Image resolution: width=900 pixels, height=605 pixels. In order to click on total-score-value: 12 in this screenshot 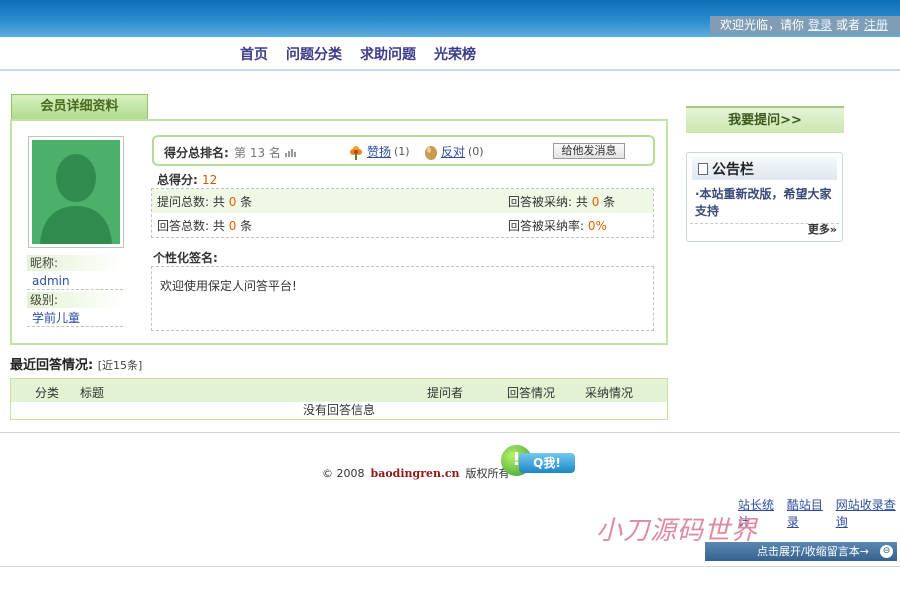, I will do `click(210, 180)`.